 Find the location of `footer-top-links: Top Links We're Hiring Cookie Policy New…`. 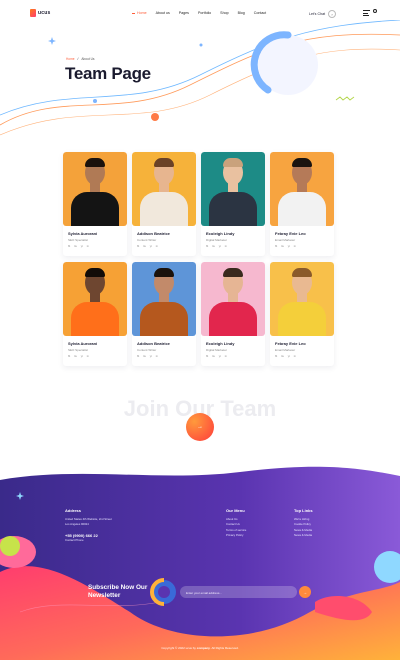

footer-top-links: Top Links We're Hiring Cookie Policy New… is located at coordinates (303, 523).